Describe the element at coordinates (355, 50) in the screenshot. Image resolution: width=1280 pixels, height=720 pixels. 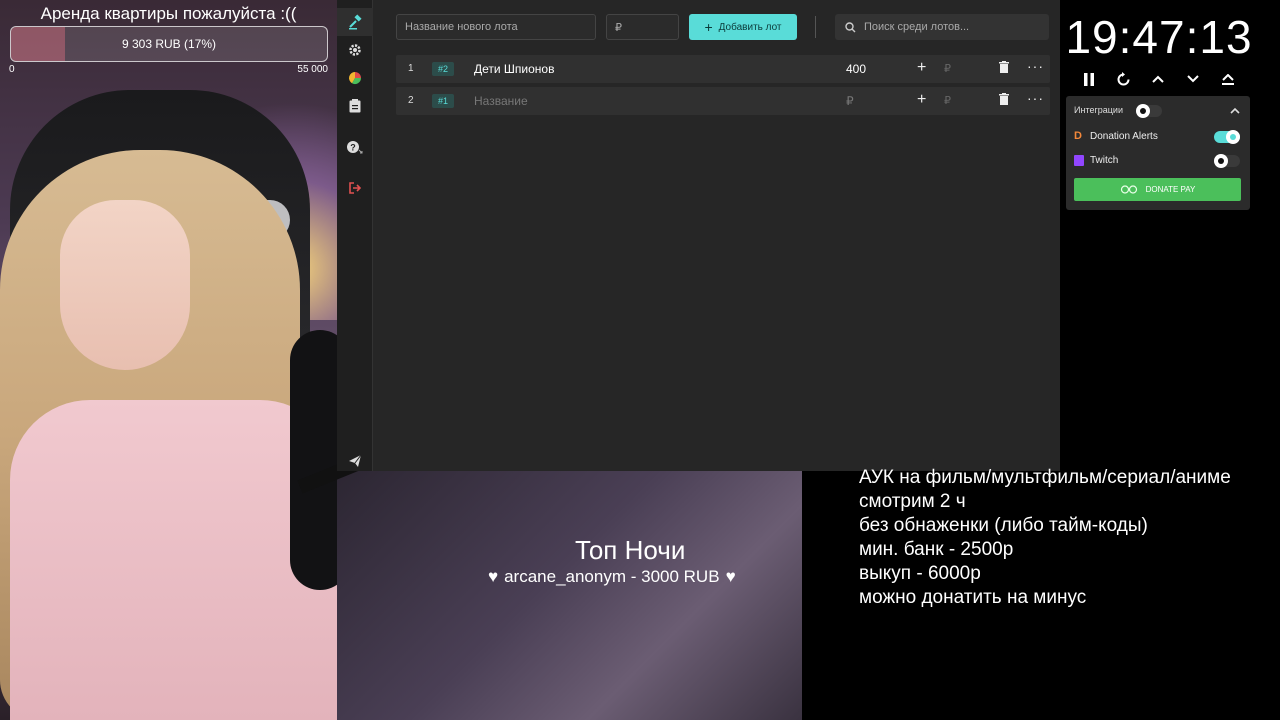
I see `settings-gear-icon` at that location.